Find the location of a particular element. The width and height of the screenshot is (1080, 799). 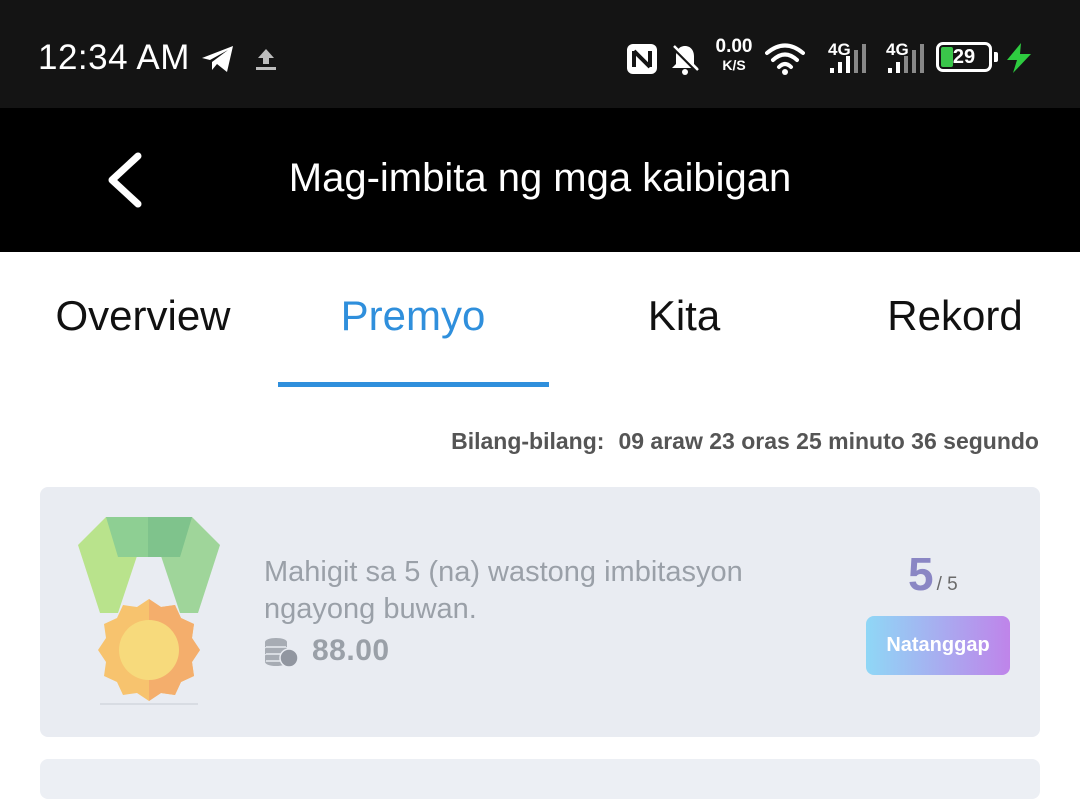

telegram-icon is located at coordinates (217, 59).